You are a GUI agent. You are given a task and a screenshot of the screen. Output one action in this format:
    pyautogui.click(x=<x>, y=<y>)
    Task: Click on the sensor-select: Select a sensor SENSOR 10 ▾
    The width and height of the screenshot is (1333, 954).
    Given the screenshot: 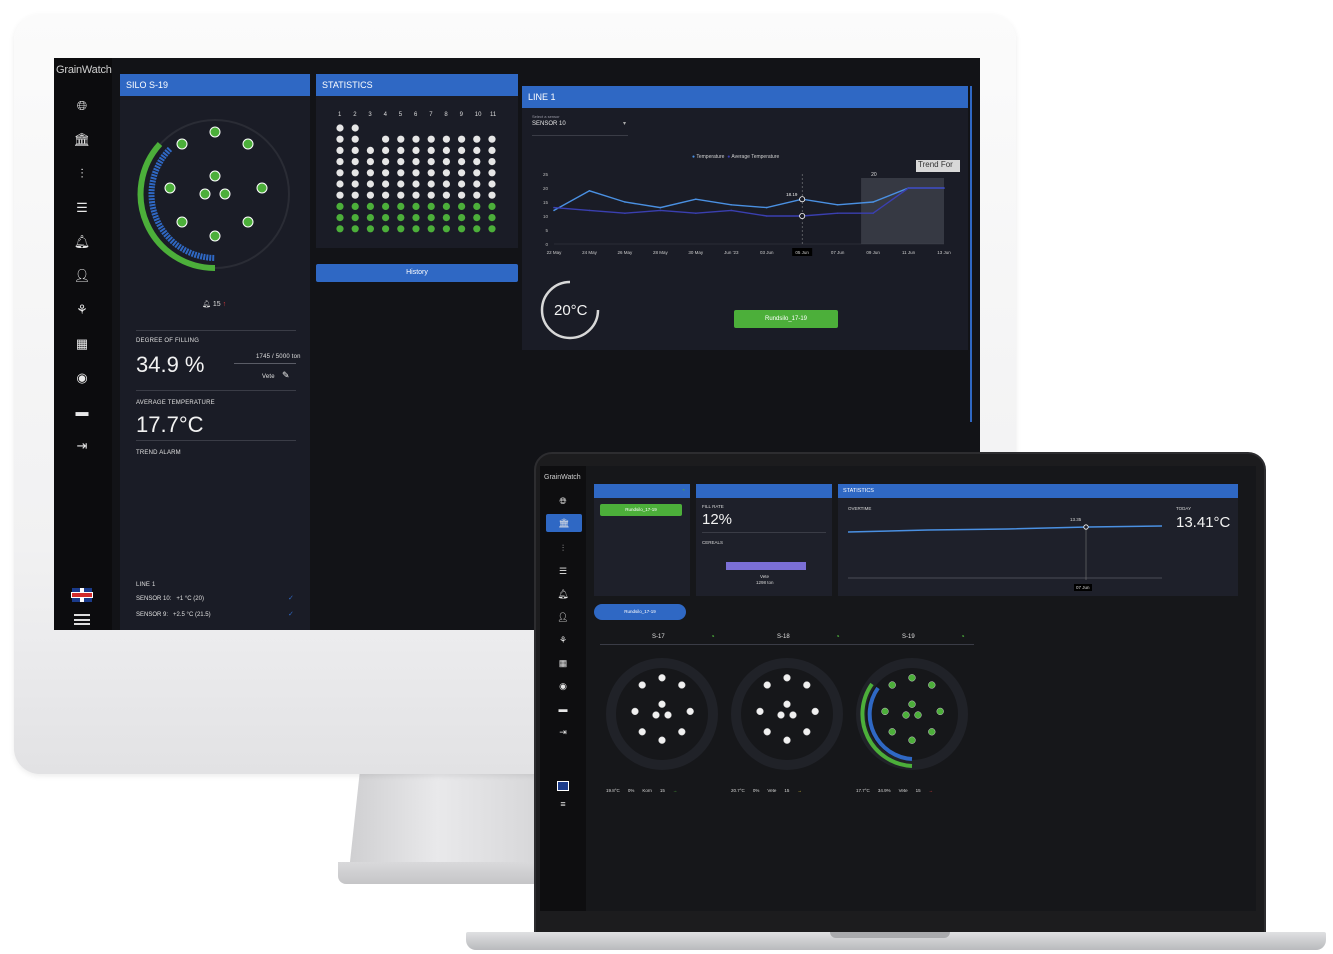 What is the action you would take?
    pyautogui.click(x=580, y=125)
    